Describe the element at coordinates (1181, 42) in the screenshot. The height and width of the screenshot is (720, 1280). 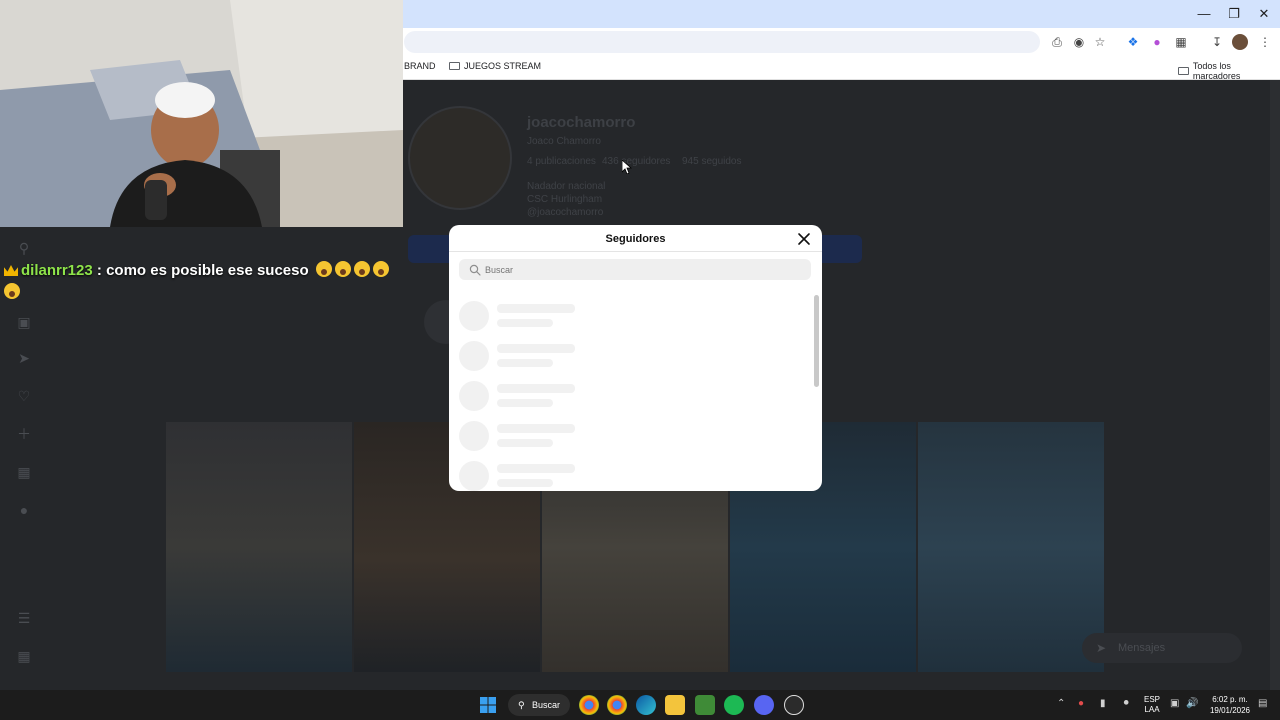
I see `extensions-puzzle-icon: ▦` at that location.